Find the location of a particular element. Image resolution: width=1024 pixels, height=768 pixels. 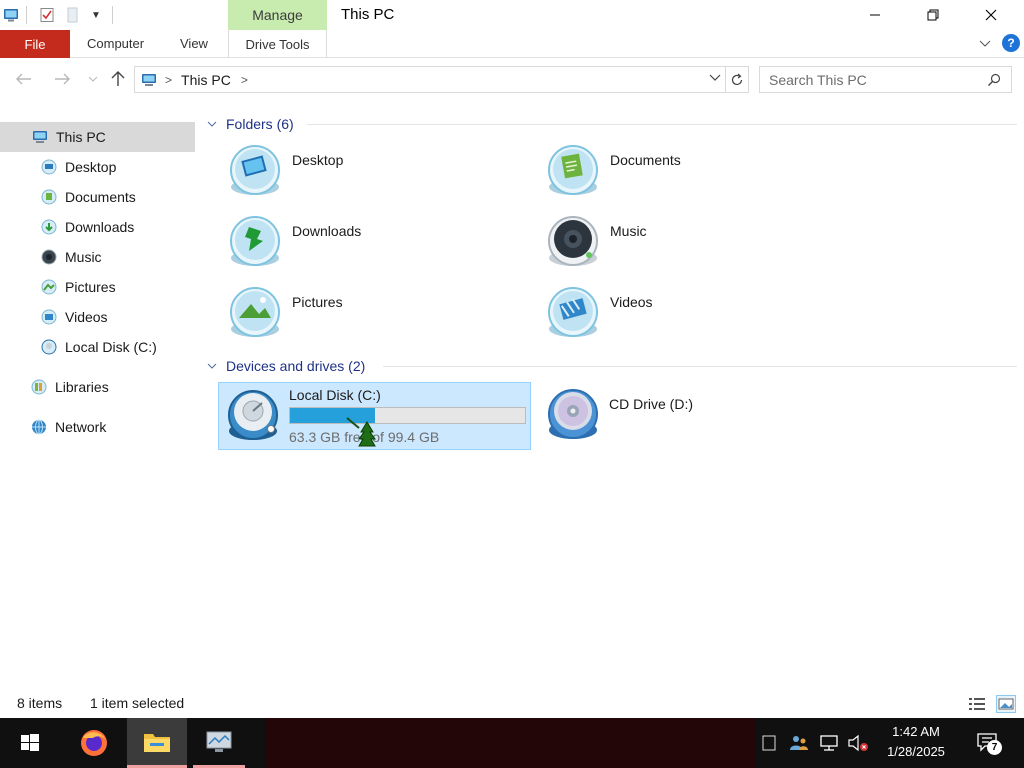

folder-tile-videos: Videos is located at coordinates (694, 313).